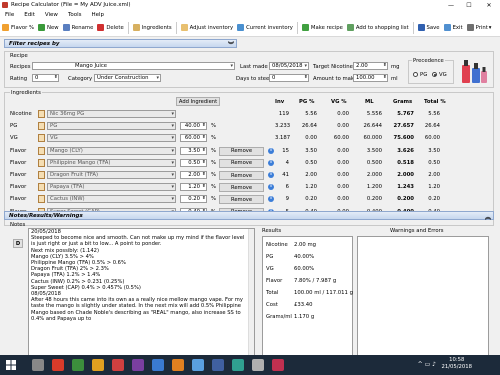 The image size is (500, 375). What do you see at coordinates (193, 175) in the screenshot?
I see `ingredient-pct-input: 2.00` at bounding box center [193, 175].